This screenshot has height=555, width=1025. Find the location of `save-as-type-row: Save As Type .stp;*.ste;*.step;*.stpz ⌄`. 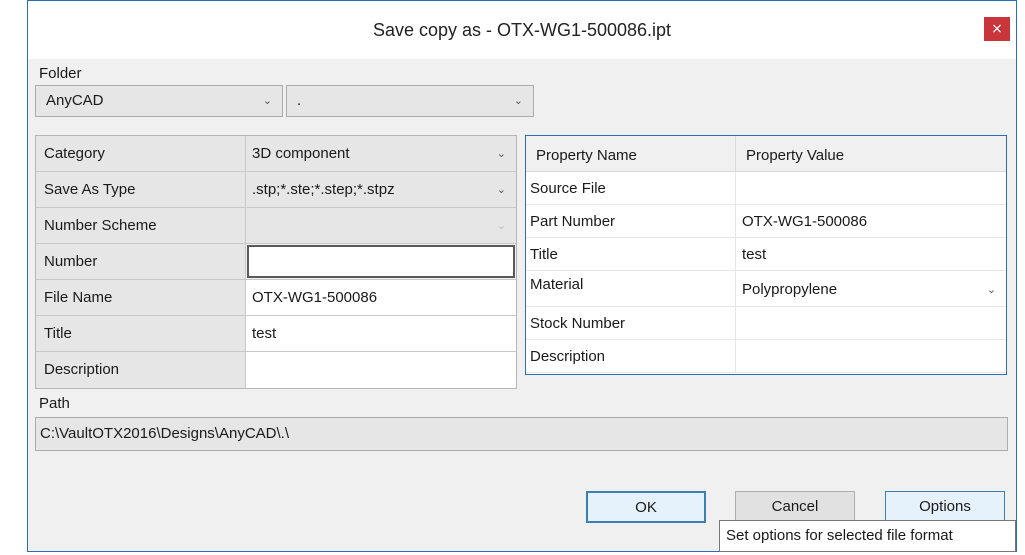

save-as-type-row: Save As Type .stp;*.ste;*.step;*.stpz ⌄ is located at coordinates (276, 190).